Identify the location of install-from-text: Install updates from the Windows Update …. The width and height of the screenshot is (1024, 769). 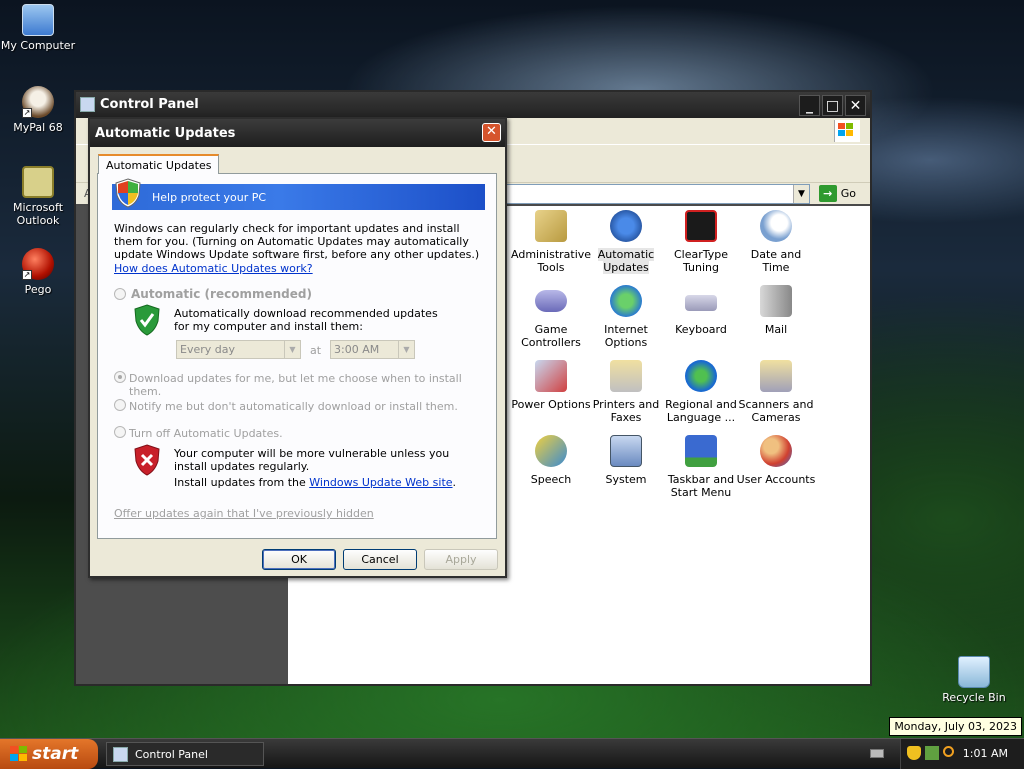
(315, 482).